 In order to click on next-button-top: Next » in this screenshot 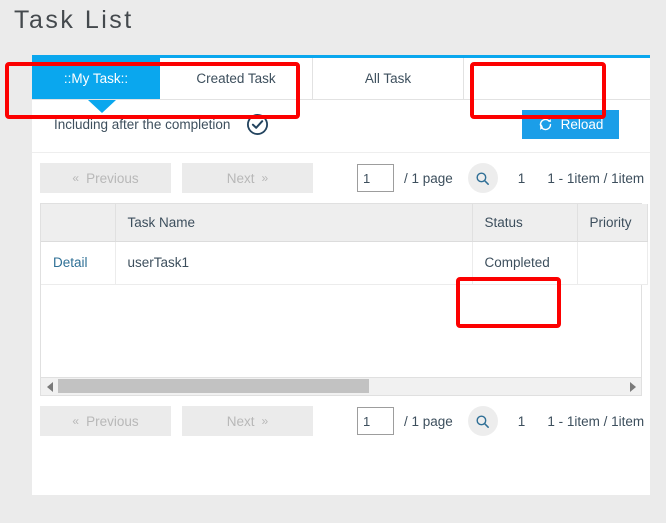, I will do `click(247, 178)`.